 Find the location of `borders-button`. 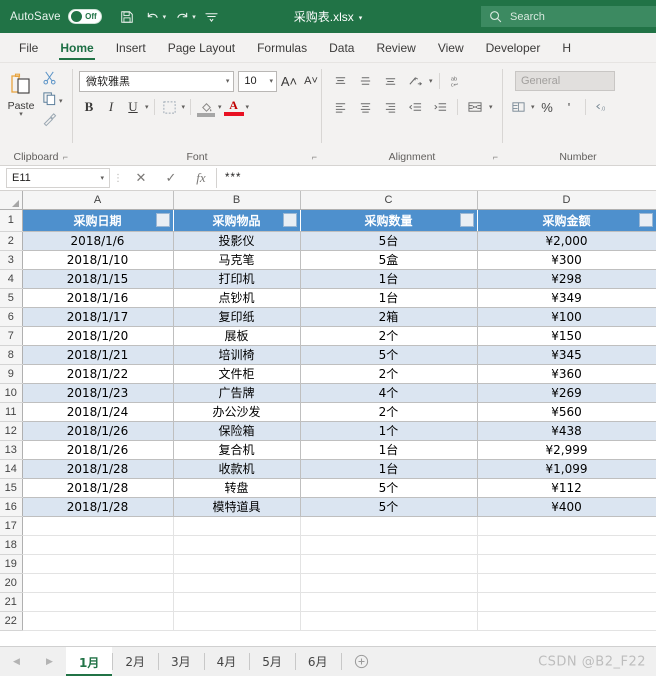

borders-button is located at coordinates (170, 107).